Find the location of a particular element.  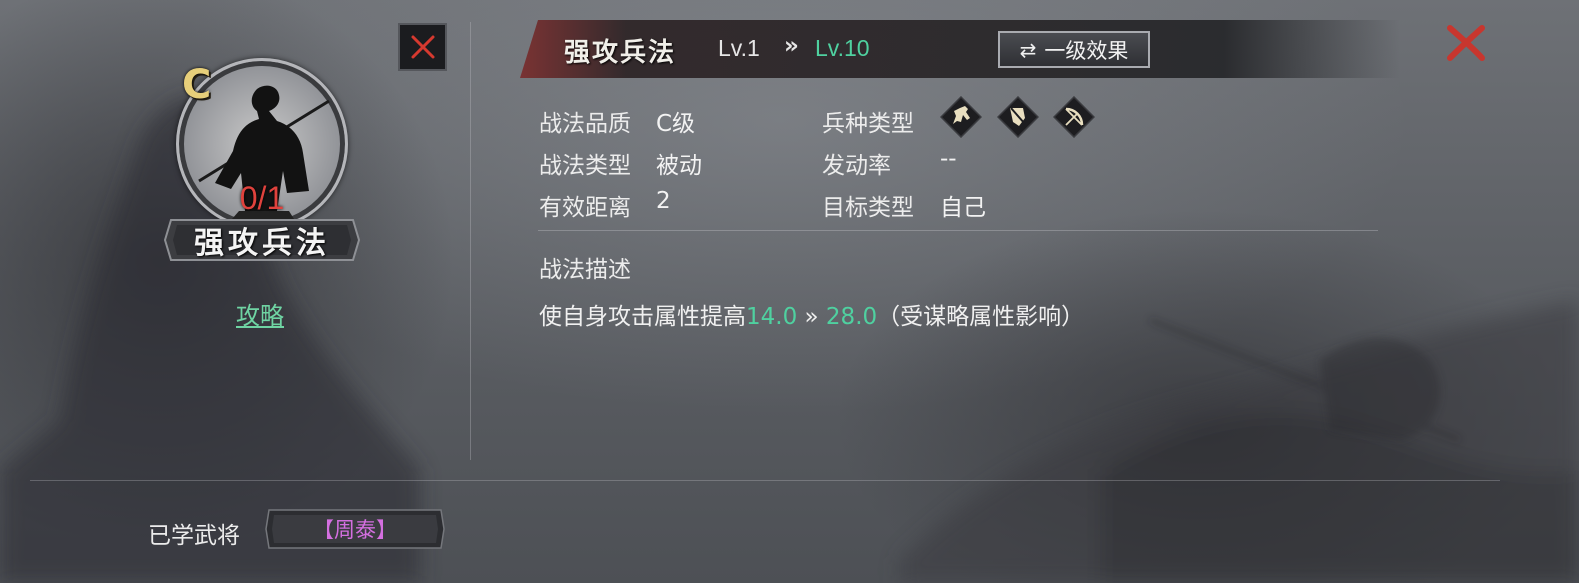

close-detail-button is located at coordinates (422, 47).